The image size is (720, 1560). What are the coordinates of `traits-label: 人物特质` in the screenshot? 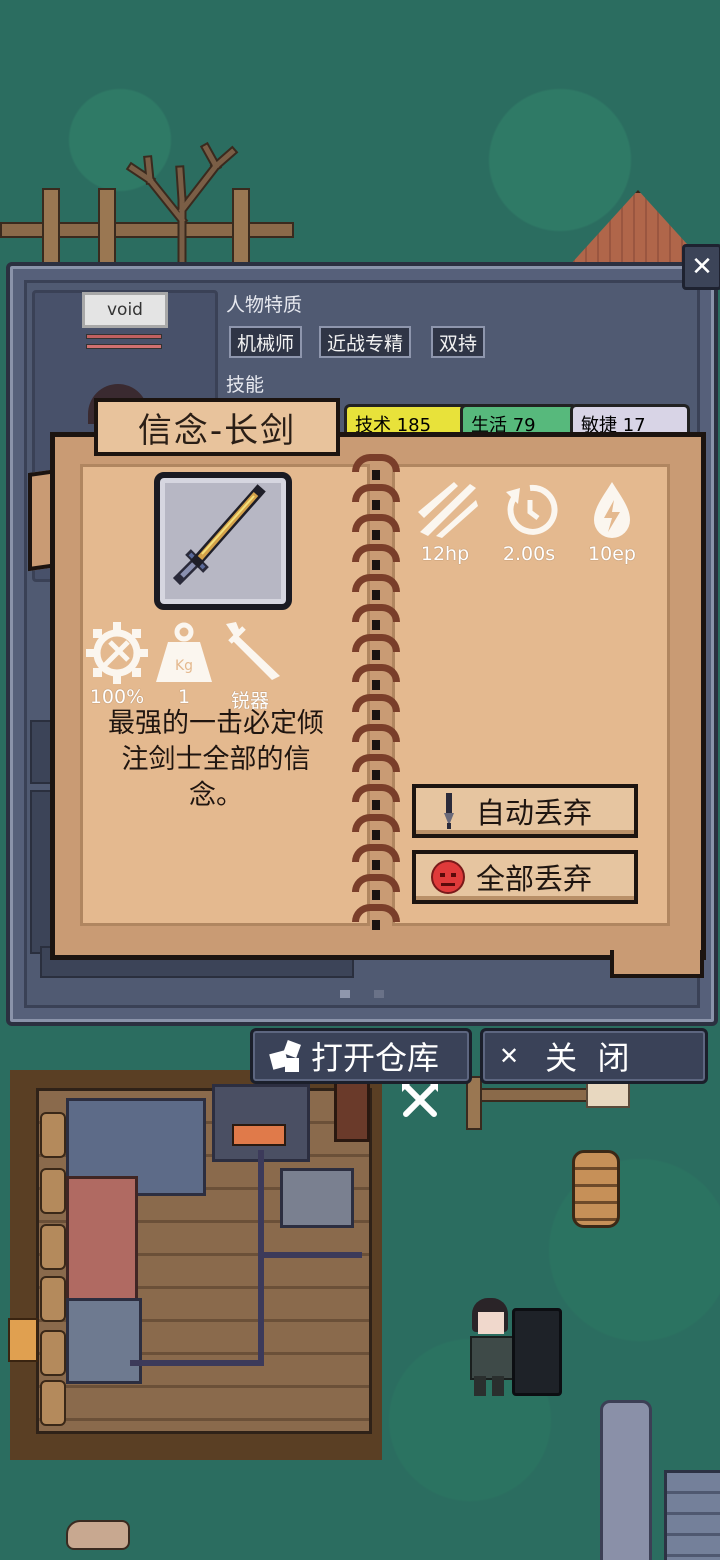 It's located at (264, 305).